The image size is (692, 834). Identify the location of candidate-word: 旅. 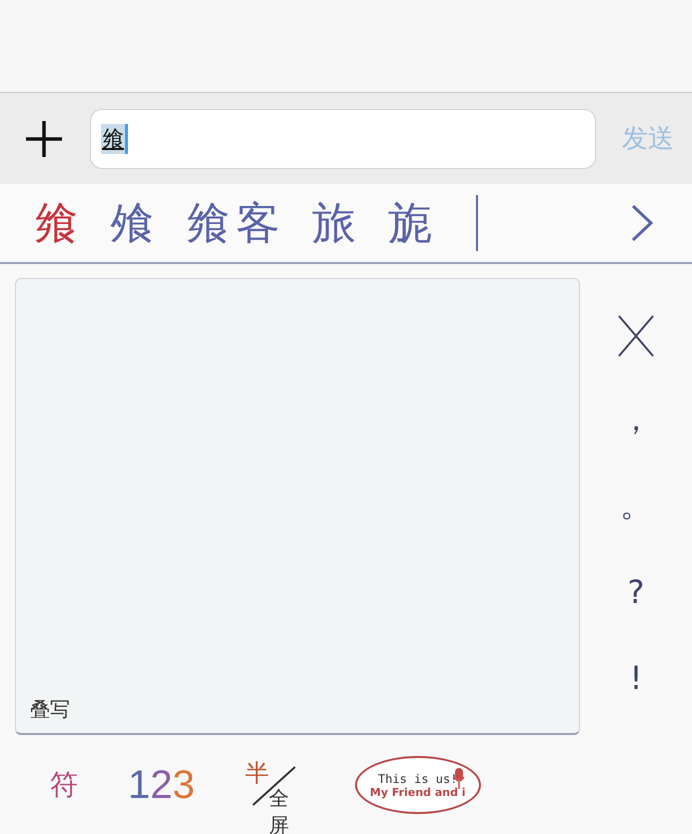
(346, 223).